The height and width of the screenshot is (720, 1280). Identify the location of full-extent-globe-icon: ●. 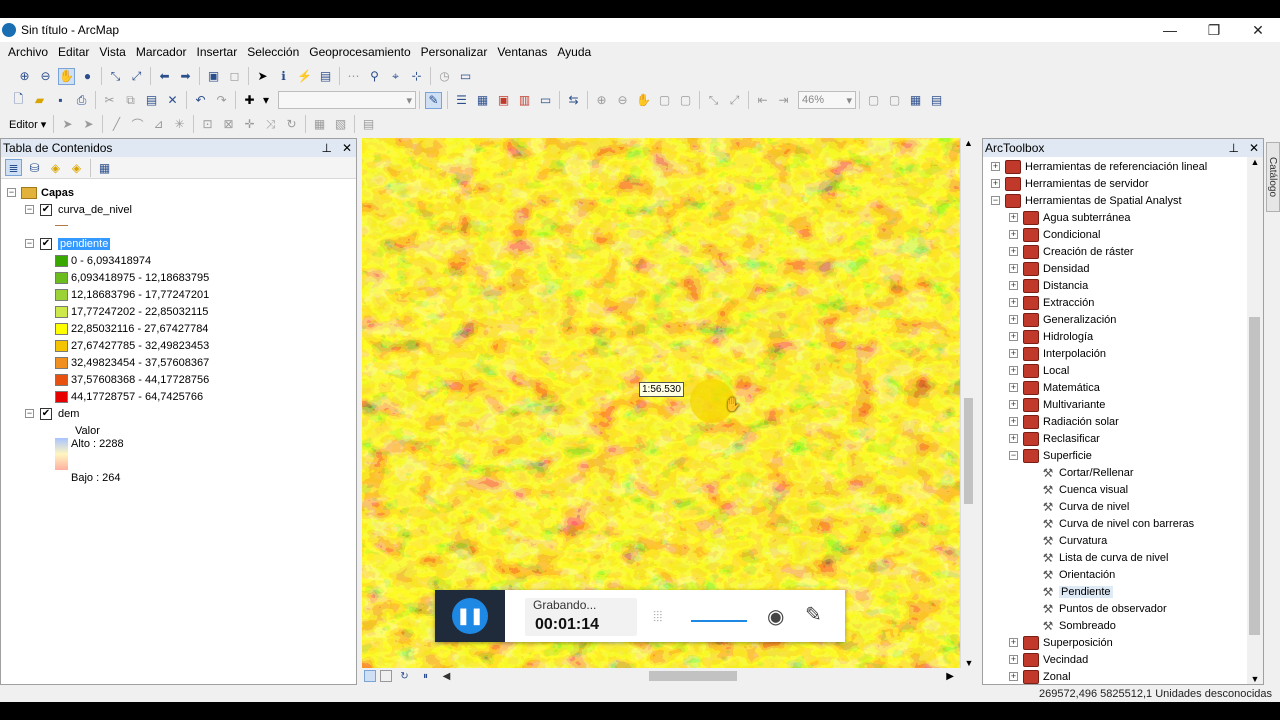
(87, 76).